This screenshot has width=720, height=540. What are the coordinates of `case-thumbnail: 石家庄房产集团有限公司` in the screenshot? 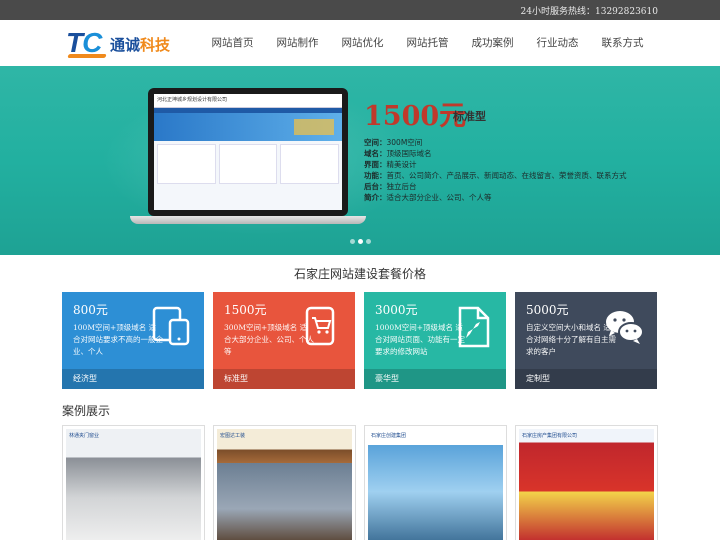 It's located at (586, 484).